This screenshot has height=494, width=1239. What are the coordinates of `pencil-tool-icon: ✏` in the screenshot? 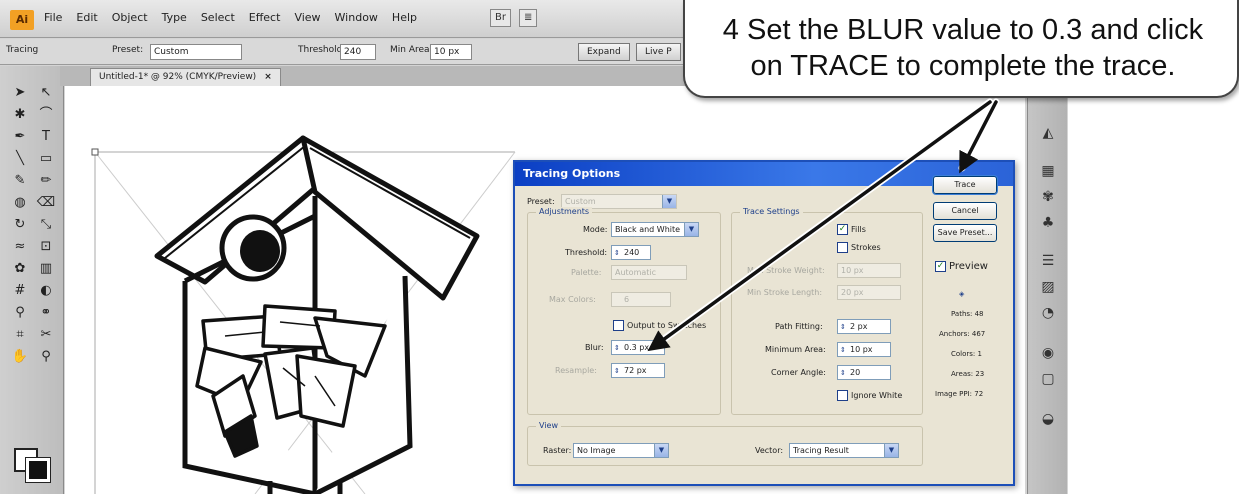 It's located at (46, 181).